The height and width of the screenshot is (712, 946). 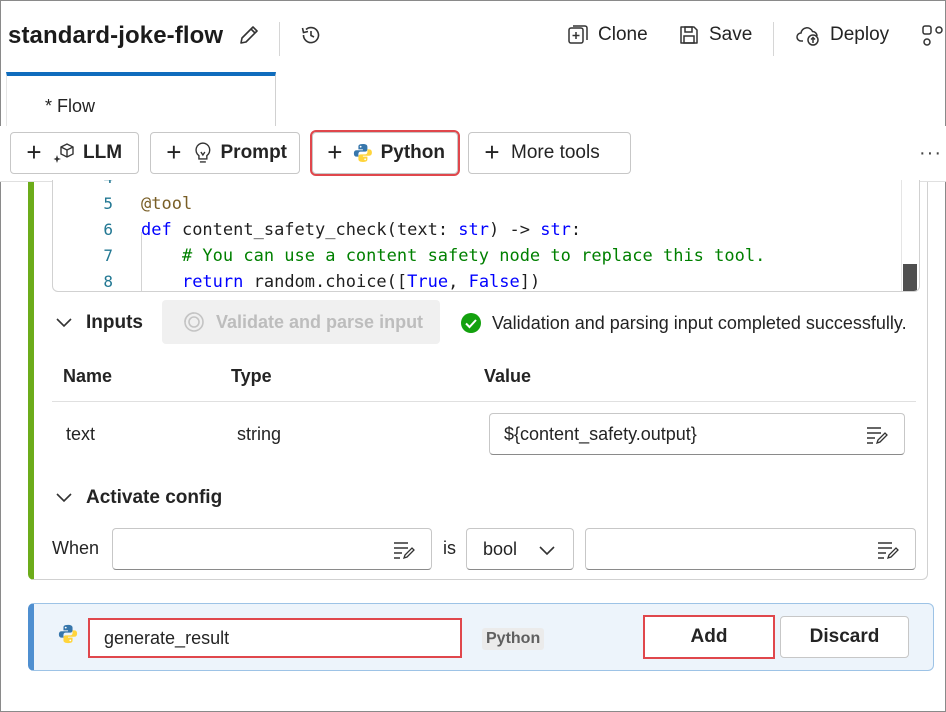 I want to click on clone-label: Clone, so click(x=623, y=34).